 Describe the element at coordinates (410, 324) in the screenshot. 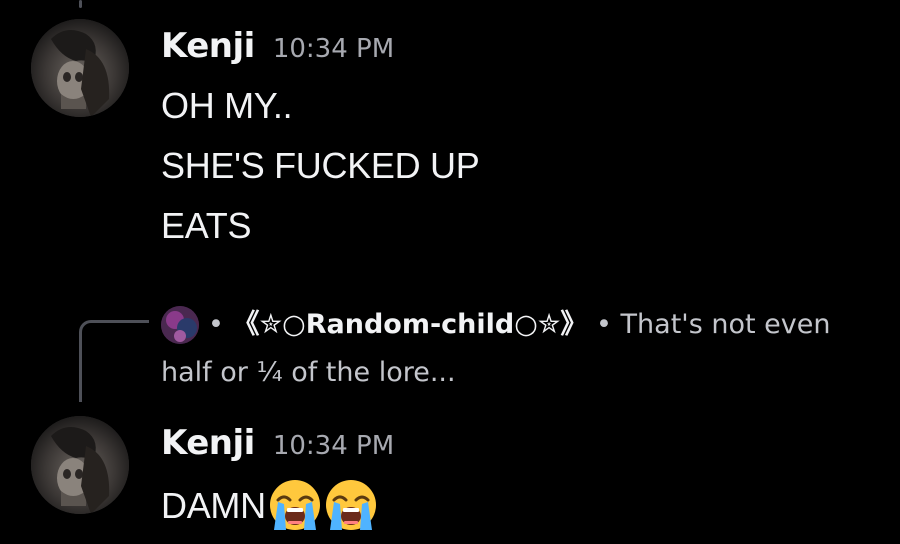

I see `reply-username: 《✮○Random-child○✮》` at that location.